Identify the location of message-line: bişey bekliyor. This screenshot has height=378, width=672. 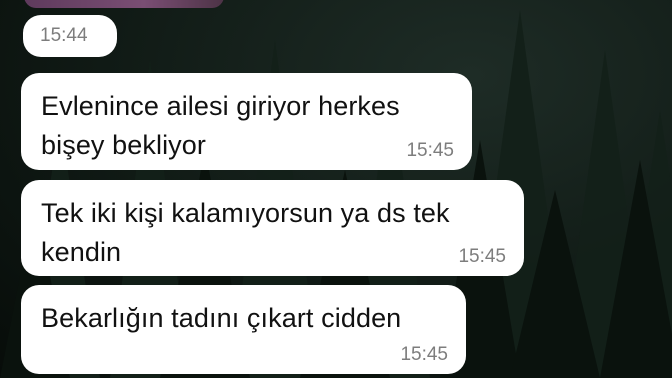
(123, 145).